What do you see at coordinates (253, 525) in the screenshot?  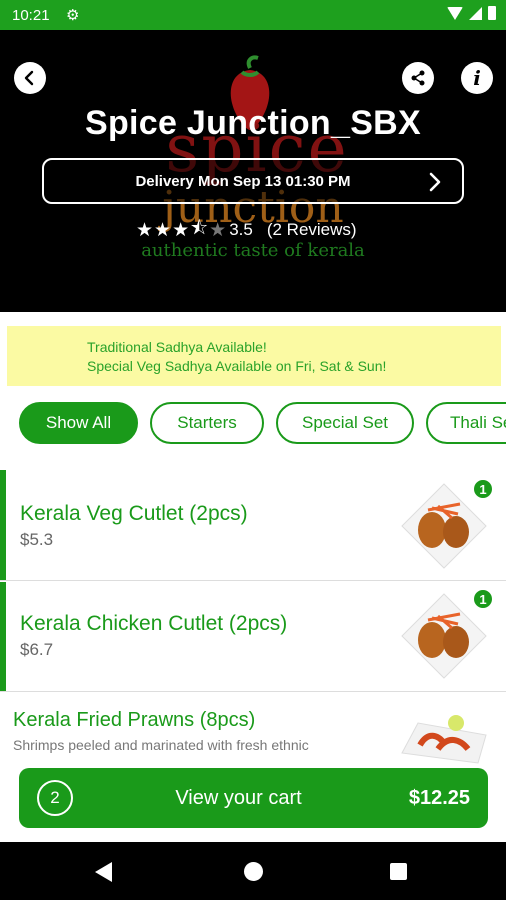 I see `menu-item: Kerala Veg Cutlet (2pcs) $5.3 1` at bounding box center [253, 525].